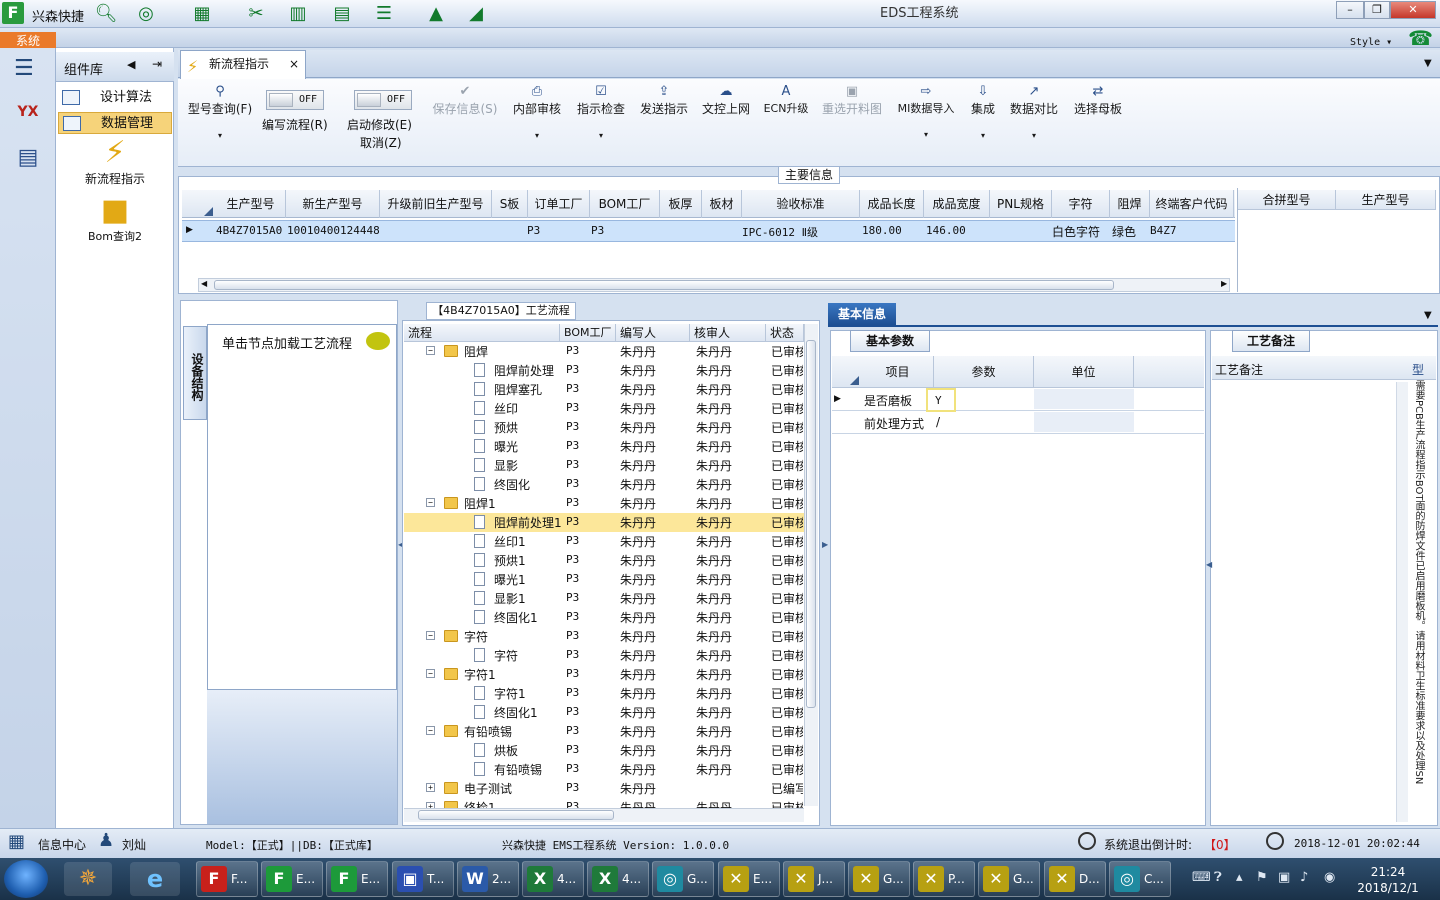  What do you see at coordinates (946, 230) in the screenshot?
I see `cell-width: 146.00` at bounding box center [946, 230].